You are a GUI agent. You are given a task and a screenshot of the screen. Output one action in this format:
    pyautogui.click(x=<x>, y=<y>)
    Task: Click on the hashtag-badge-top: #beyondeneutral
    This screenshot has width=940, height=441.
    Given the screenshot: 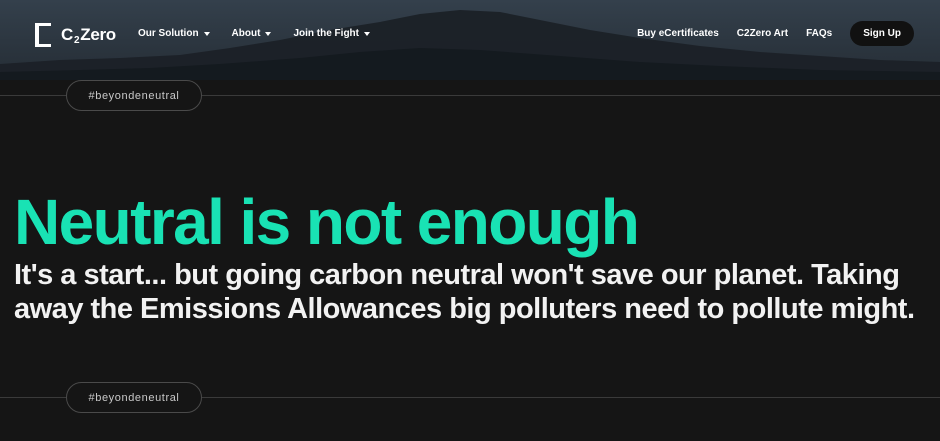 What is the action you would take?
    pyautogui.click(x=134, y=95)
    